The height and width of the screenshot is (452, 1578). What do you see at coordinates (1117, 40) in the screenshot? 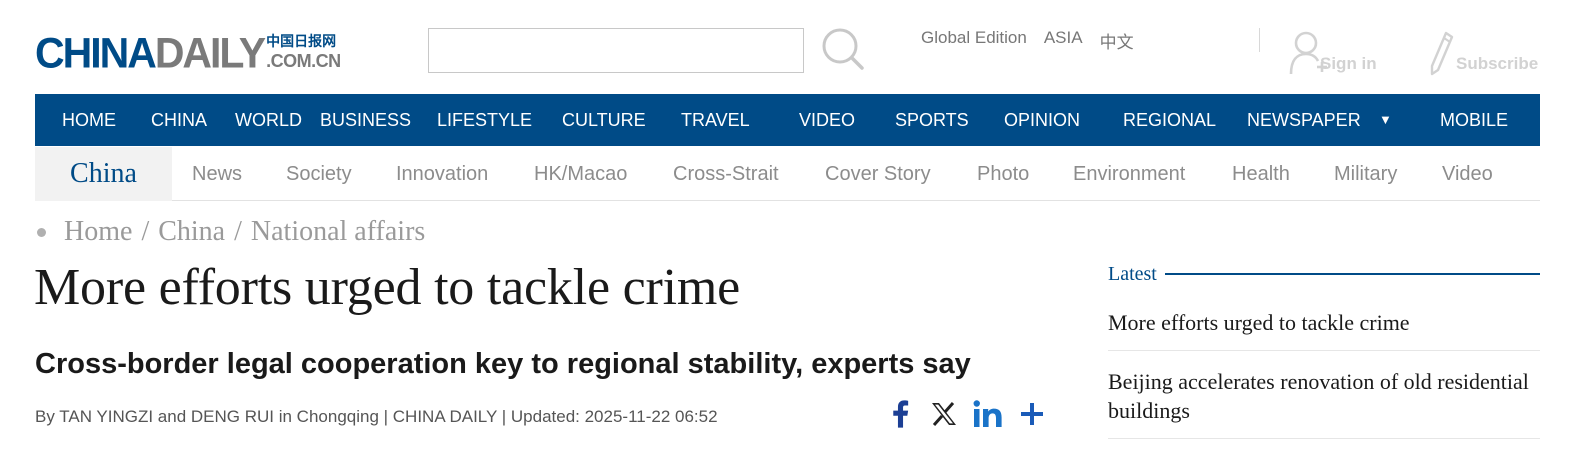
I see `chinese-edition-link: 中文` at bounding box center [1117, 40].